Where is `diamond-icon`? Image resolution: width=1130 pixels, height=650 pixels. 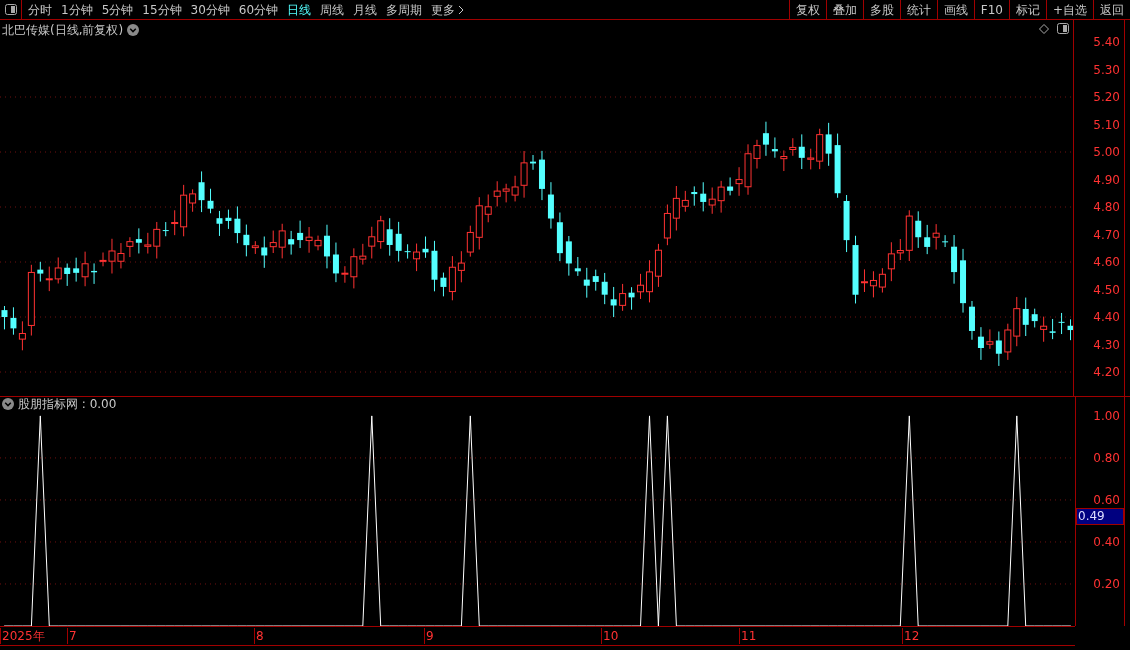 diamond-icon is located at coordinates (1044, 28).